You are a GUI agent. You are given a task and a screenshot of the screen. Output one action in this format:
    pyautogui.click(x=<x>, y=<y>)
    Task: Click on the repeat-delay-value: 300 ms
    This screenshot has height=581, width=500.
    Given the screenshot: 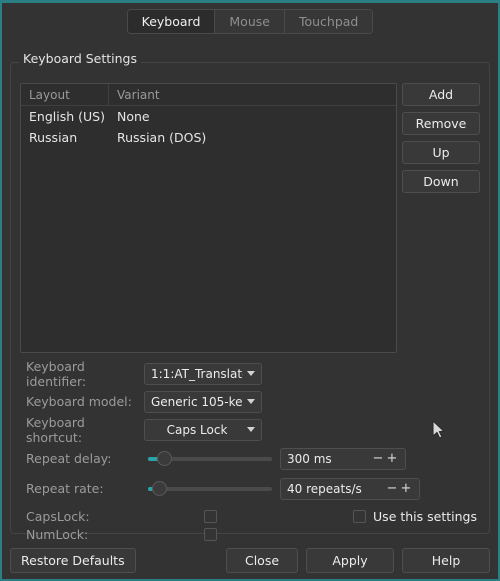 What is the action you would take?
    pyautogui.click(x=309, y=458)
    